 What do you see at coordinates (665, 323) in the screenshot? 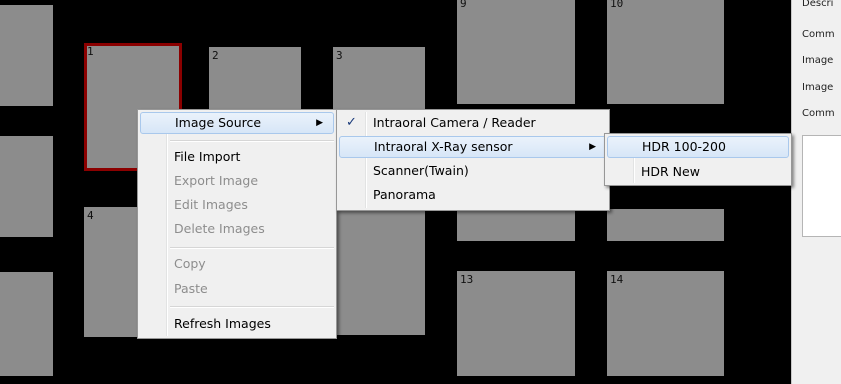
I see `thumbnail-tile-14: 14` at bounding box center [665, 323].